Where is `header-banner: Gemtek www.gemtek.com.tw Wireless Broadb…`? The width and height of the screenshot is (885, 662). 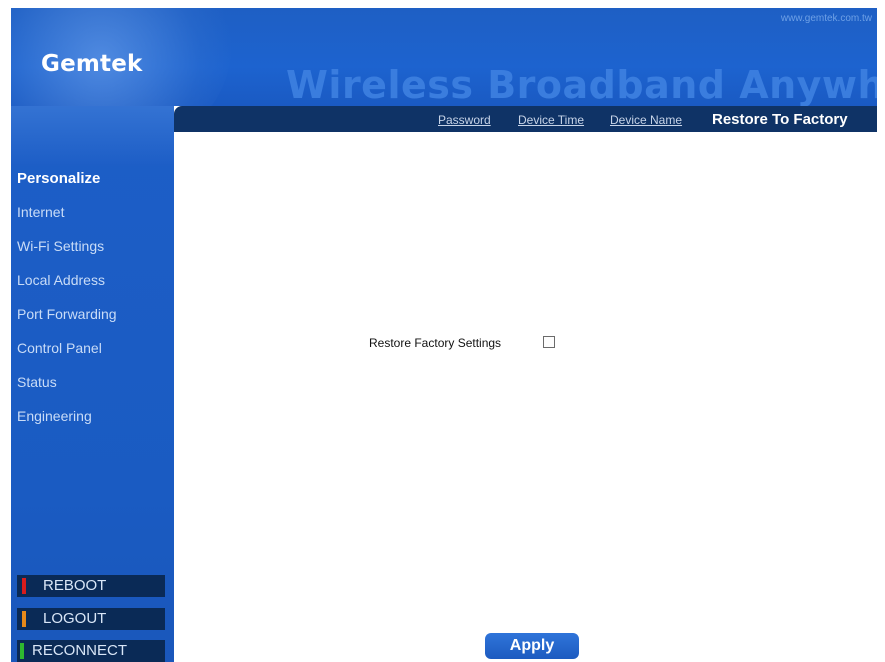 header-banner: Gemtek www.gemtek.com.tw Wireless Broadb… is located at coordinates (444, 57).